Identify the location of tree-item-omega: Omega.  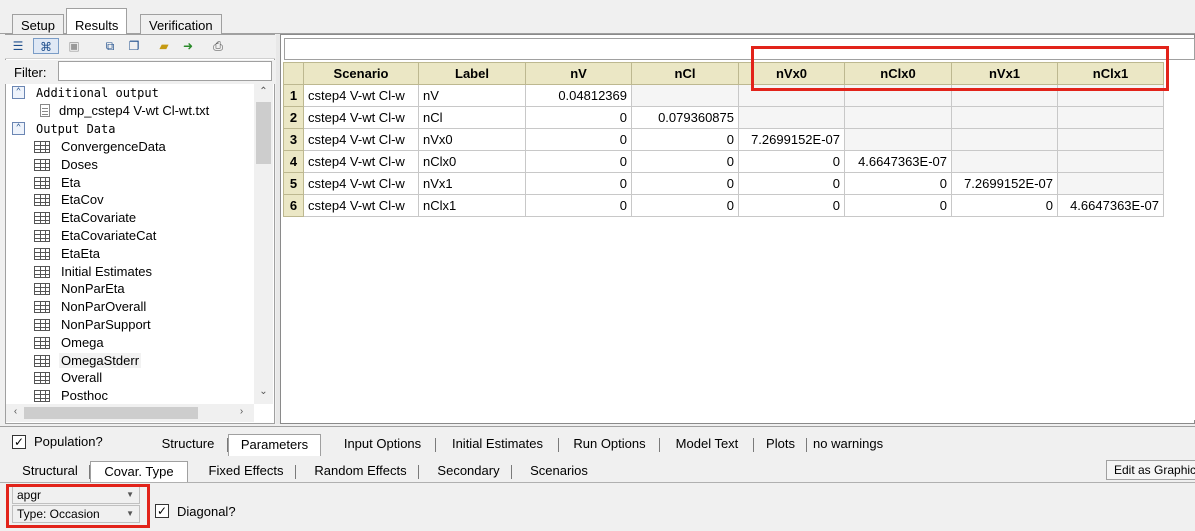
(70, 343).